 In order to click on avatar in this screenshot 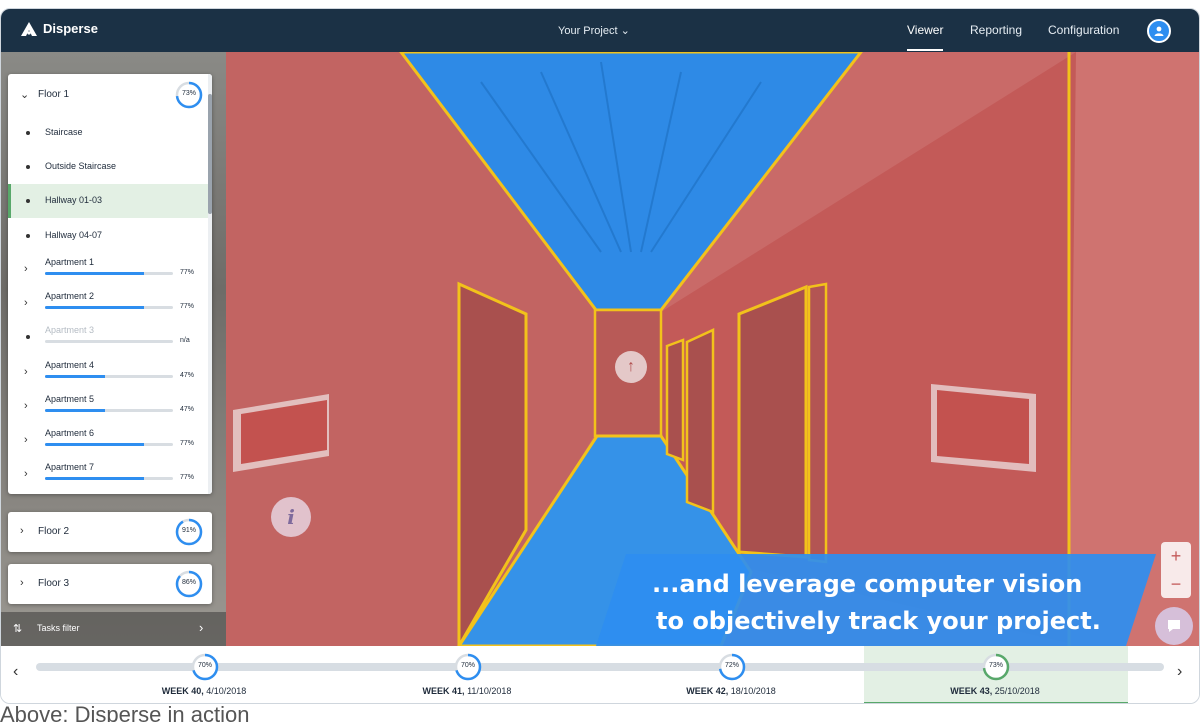, I will do `click(1159, 31)`.